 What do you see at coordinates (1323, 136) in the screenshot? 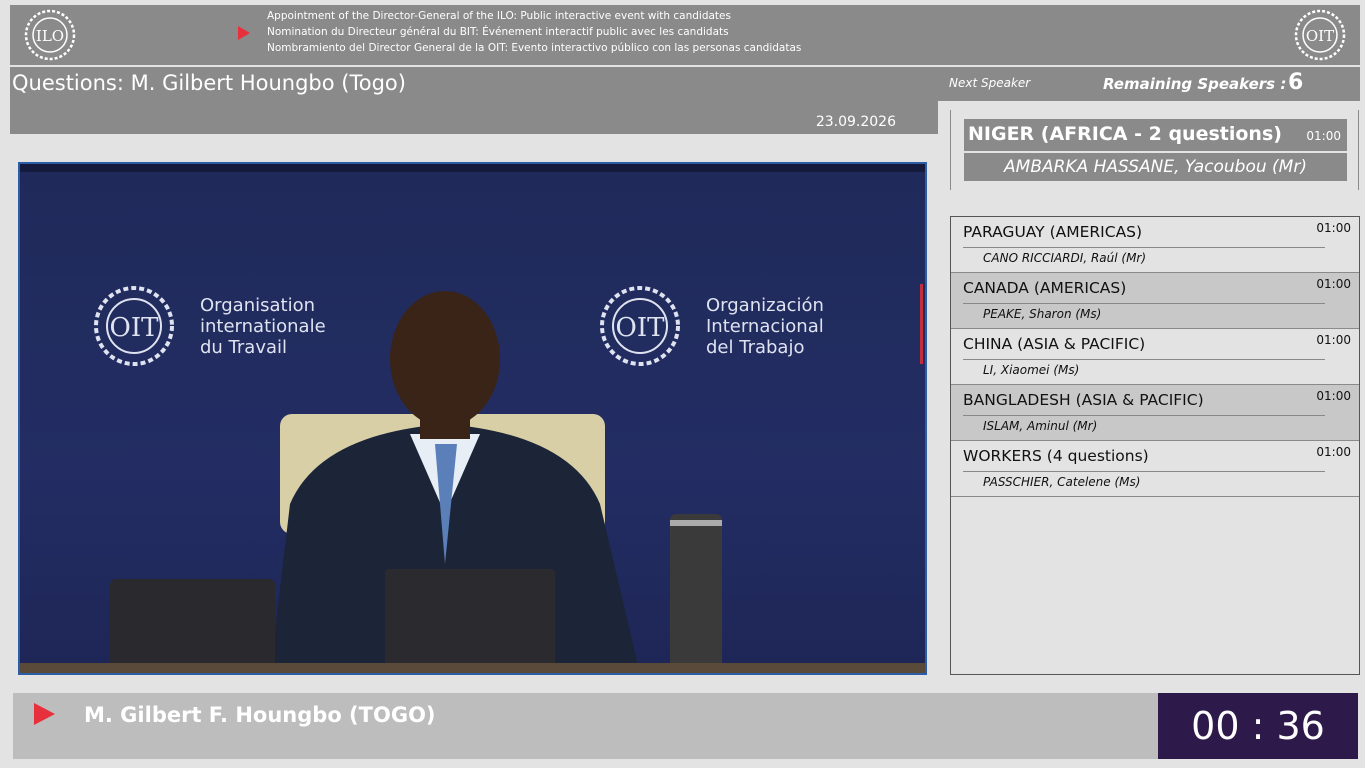
I see `next-speaker-time: 01:00` at bounding box center [1323, 136].